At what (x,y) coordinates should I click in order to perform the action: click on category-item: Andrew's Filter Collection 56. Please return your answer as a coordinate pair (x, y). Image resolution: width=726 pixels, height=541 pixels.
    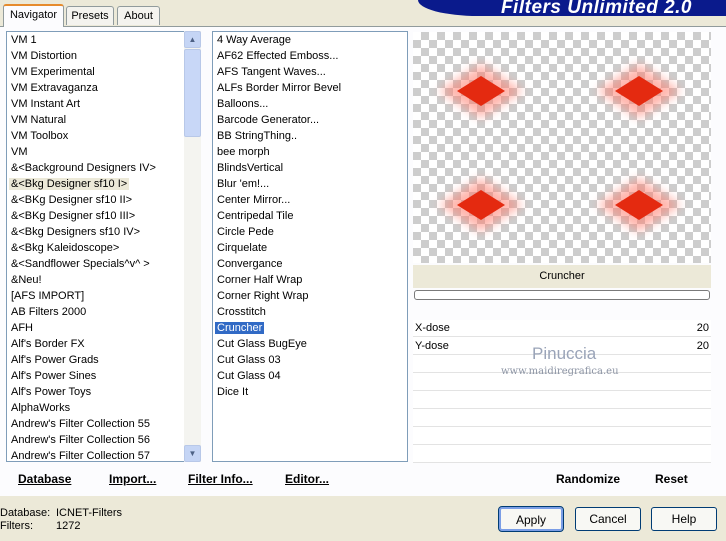
    Looking at the image, I should click on (96, 440).